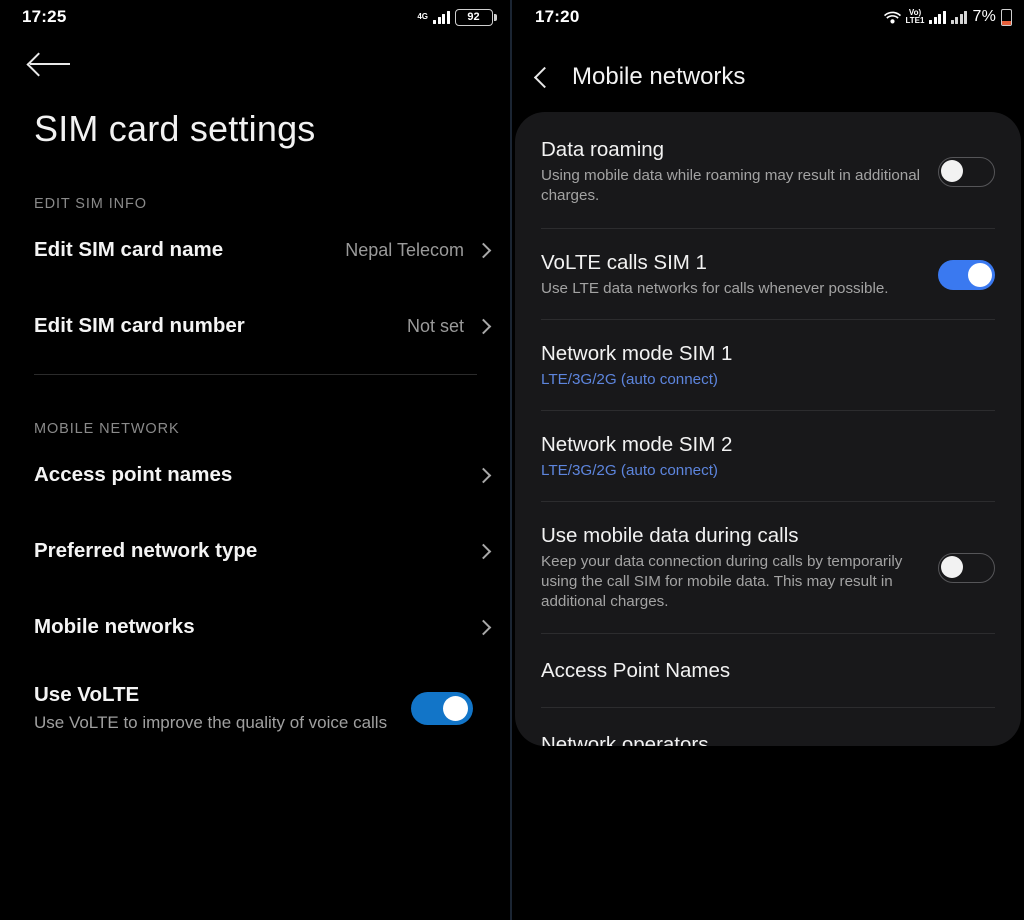 The width and height of the screenshot is (1024, 920). What do you see at coordinates (255, 627) in the screenshot?
I see `row-mobile-networks: Mobile networks` at bounding box center [255, 627].